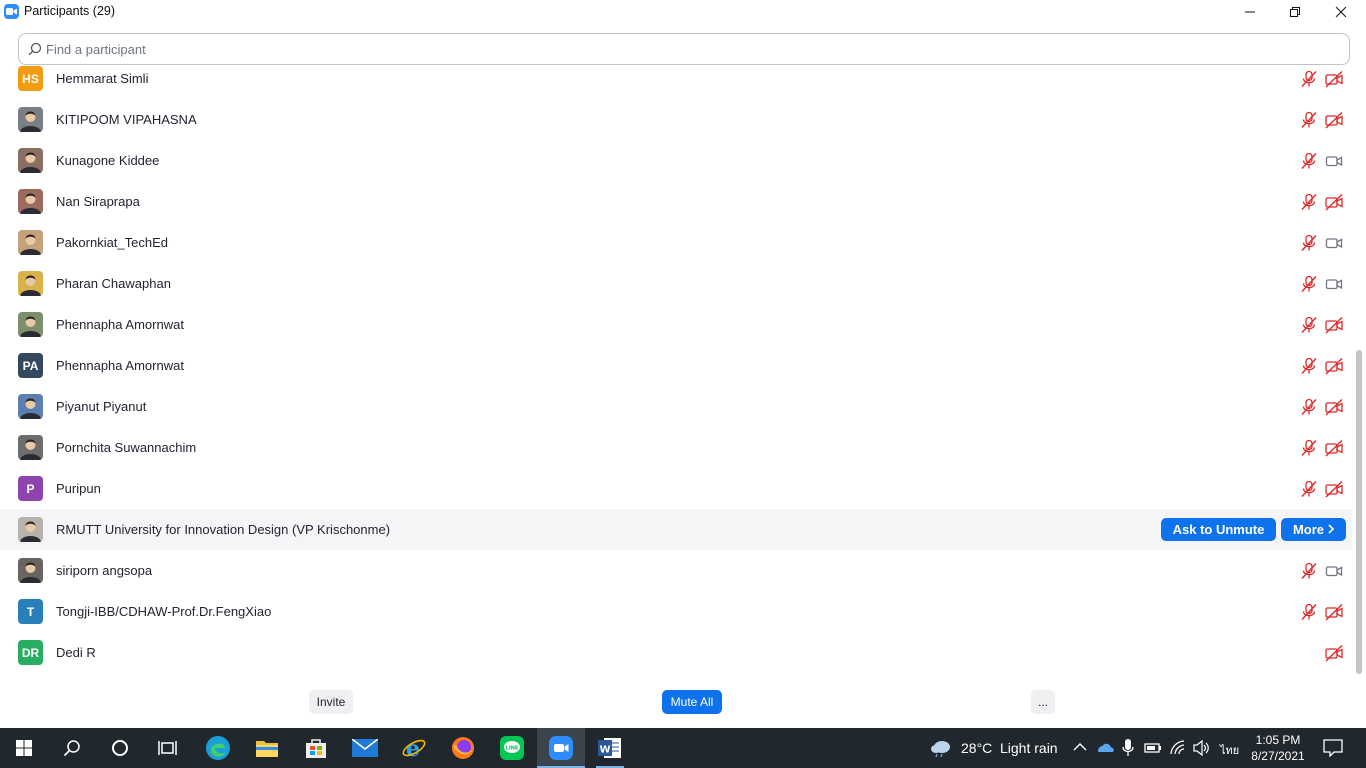  What do you see at coordinates (30, 611) in the screenshot?
I see `avatar: T` at bounding box center [30, 611].